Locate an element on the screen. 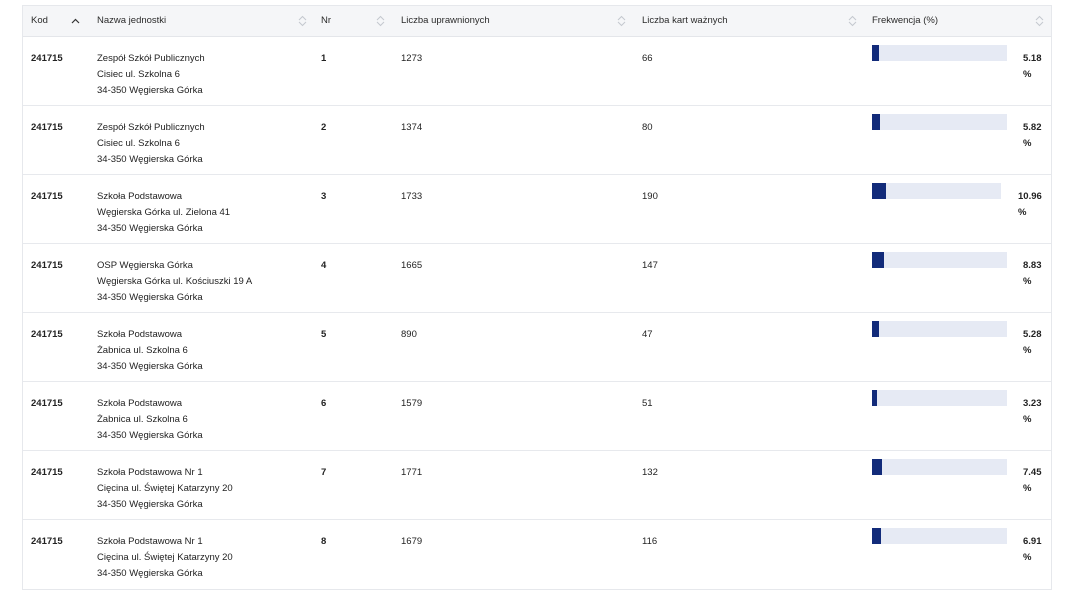  frekwencja-value: 8.83 is located at coordinates (1032, 265).